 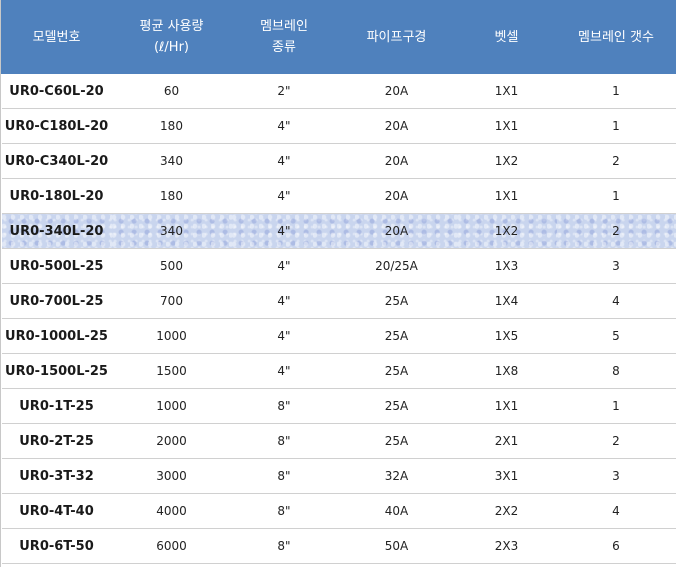 I want to click on cell-membrane-count: 6, so click(x=616, y=546).